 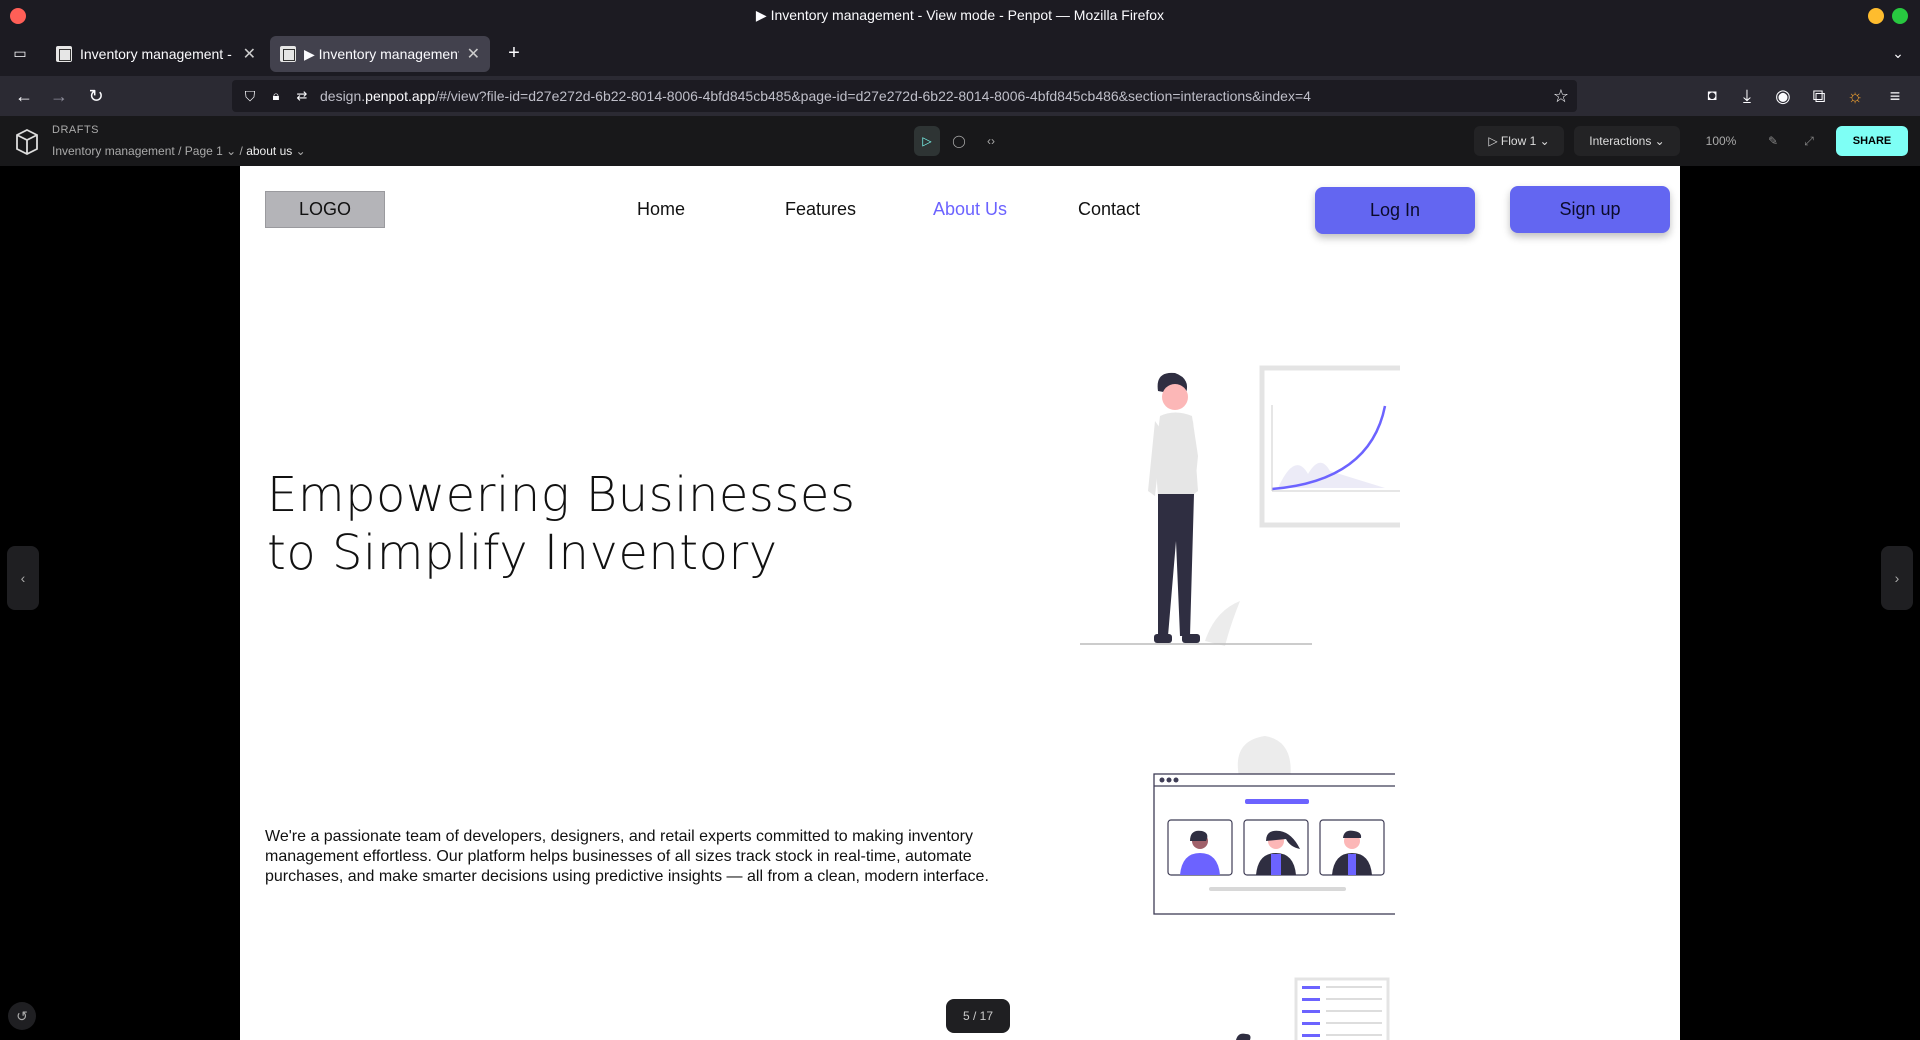 What do you see at coordinates (1895, 96) in the screenshot?
I see `menu-icon: ≡` at bounding box center [1895, 96].